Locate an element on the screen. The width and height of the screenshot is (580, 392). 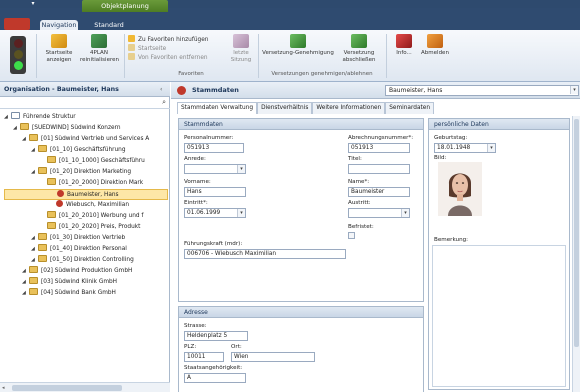
tree-item: ◢ [04] Südwind Bank GmbH is located at coordinates (86, 293).